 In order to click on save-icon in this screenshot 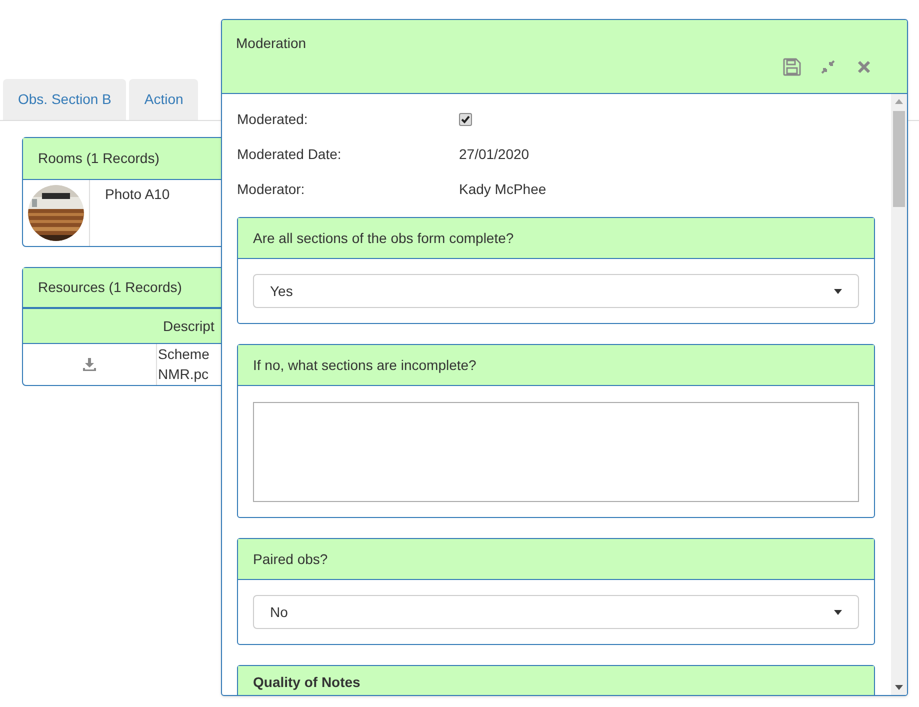, I will do `click(792, 67)`.